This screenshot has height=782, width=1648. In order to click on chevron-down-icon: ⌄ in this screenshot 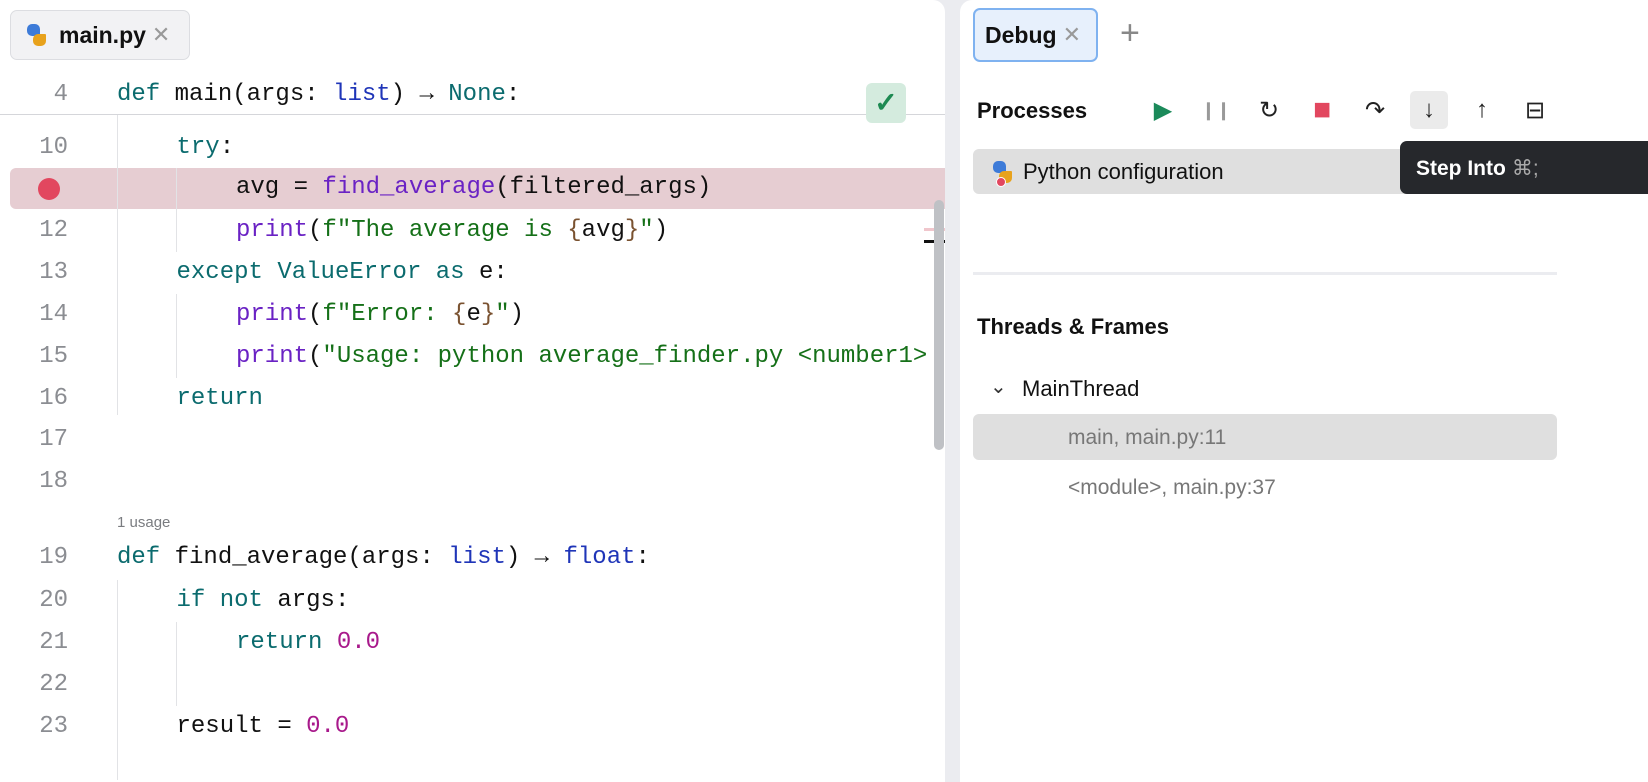, I will do `click(998, 386)`.